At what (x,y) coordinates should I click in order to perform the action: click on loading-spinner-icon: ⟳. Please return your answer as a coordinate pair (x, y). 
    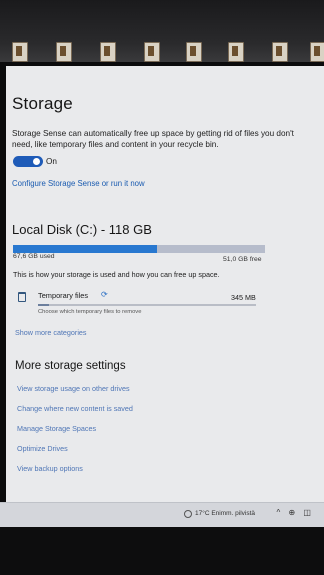
    Looking at the image, I should click on (104, 294).